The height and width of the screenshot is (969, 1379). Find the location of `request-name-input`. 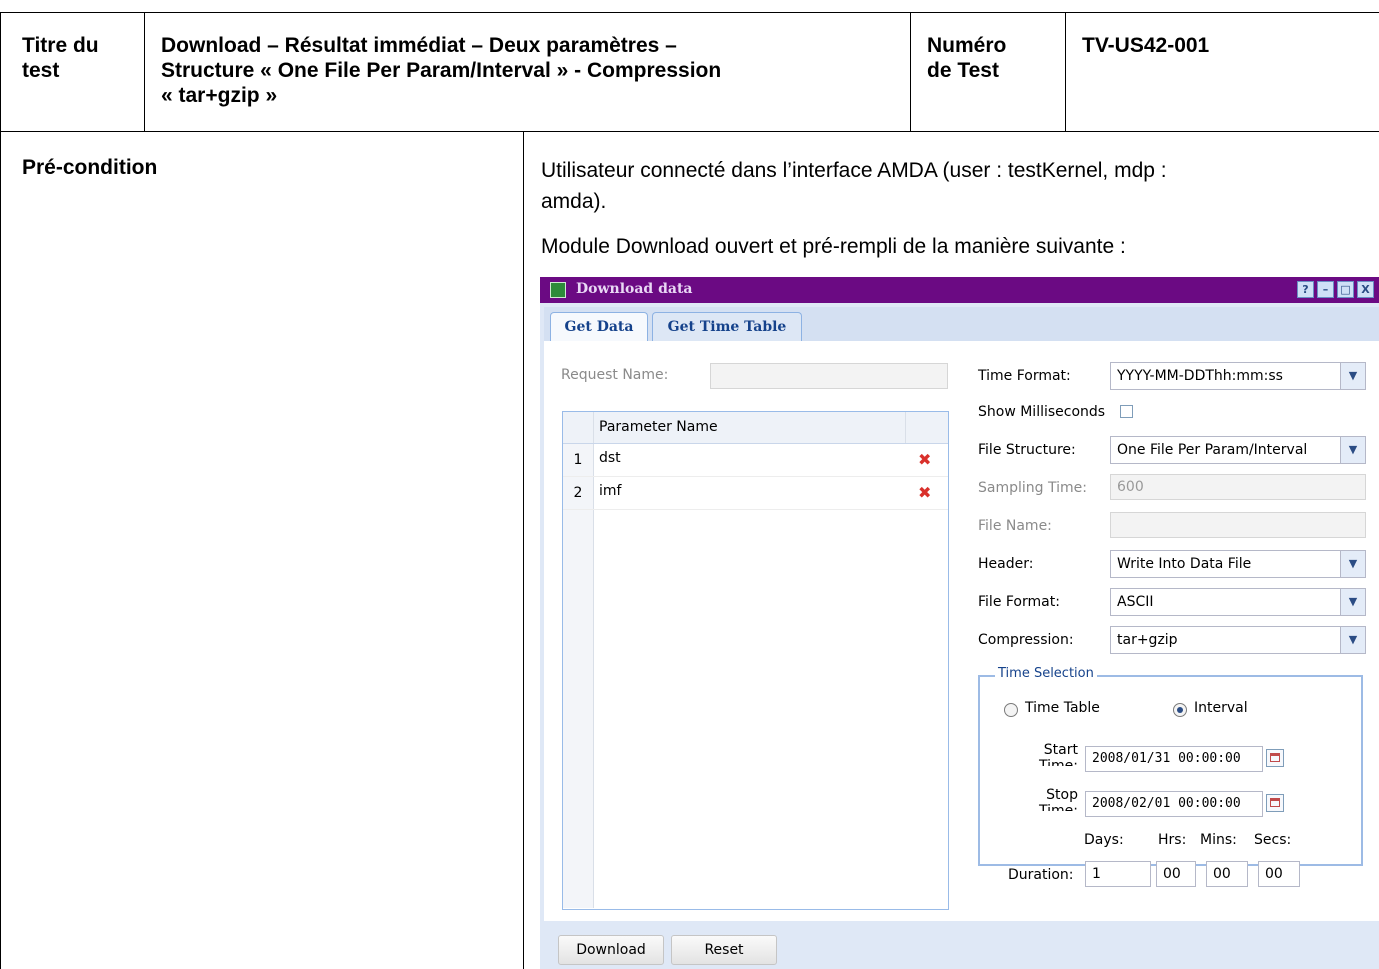

request-name-input is located at coordinates (829, 376).